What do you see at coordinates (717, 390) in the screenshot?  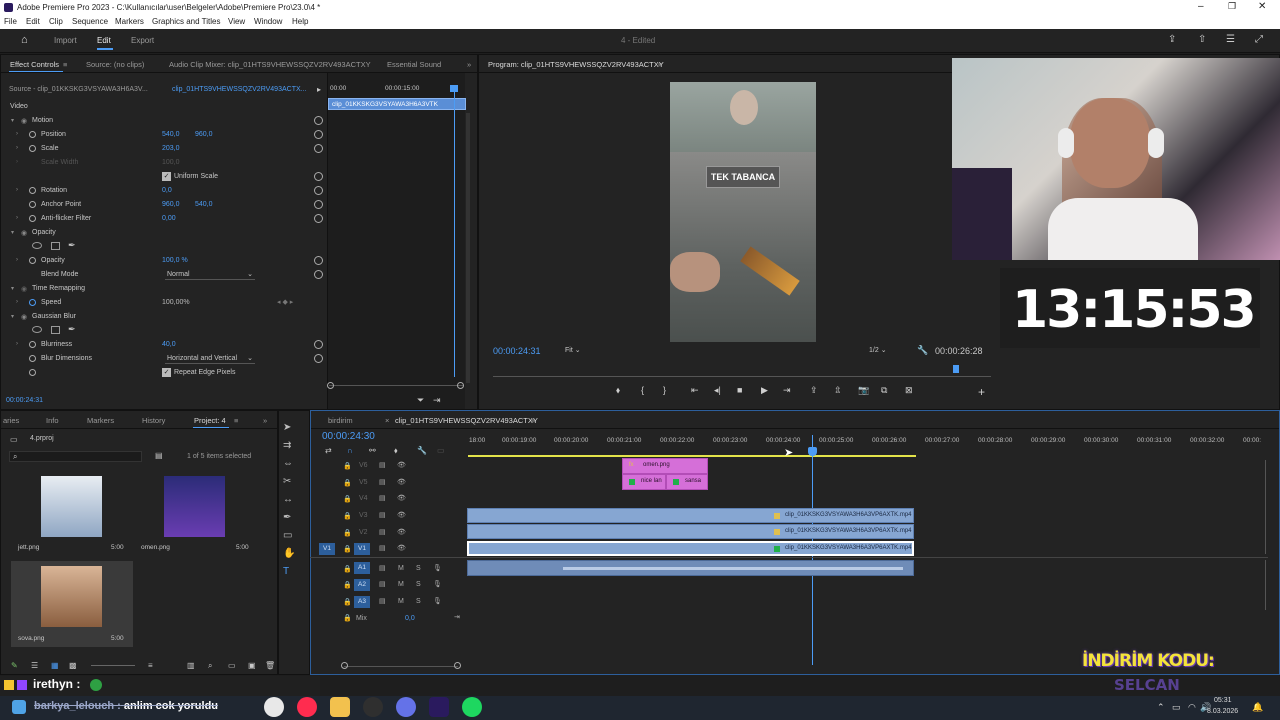 I see `step-back-icon: ◂|` at bounding box center [717, 390].